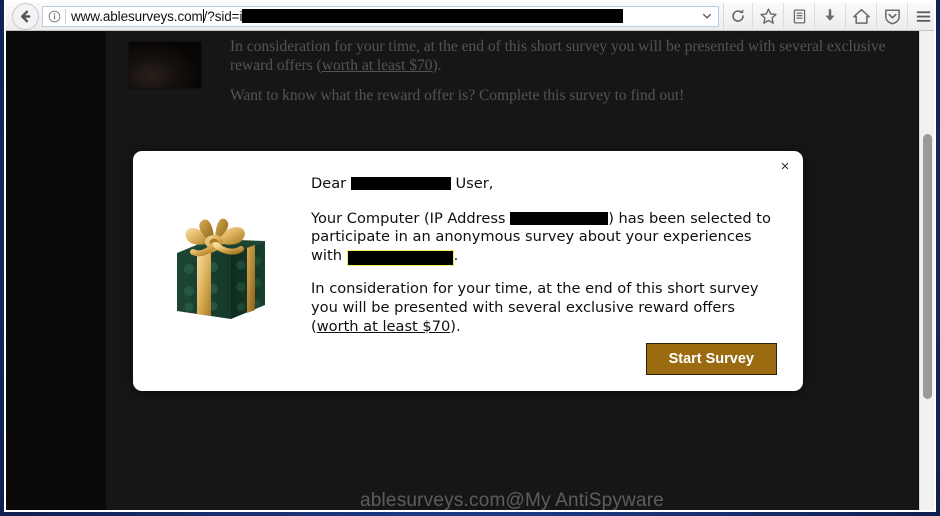  I want to click on url-redaction-bar, so click(433, 16).